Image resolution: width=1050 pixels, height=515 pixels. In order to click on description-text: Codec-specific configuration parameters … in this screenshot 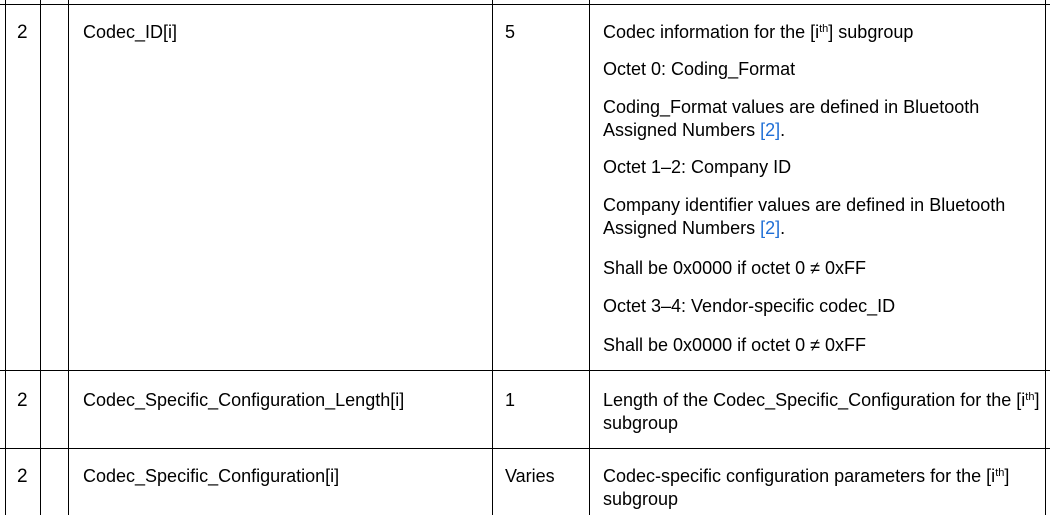, I will do `click(799, 476)`.